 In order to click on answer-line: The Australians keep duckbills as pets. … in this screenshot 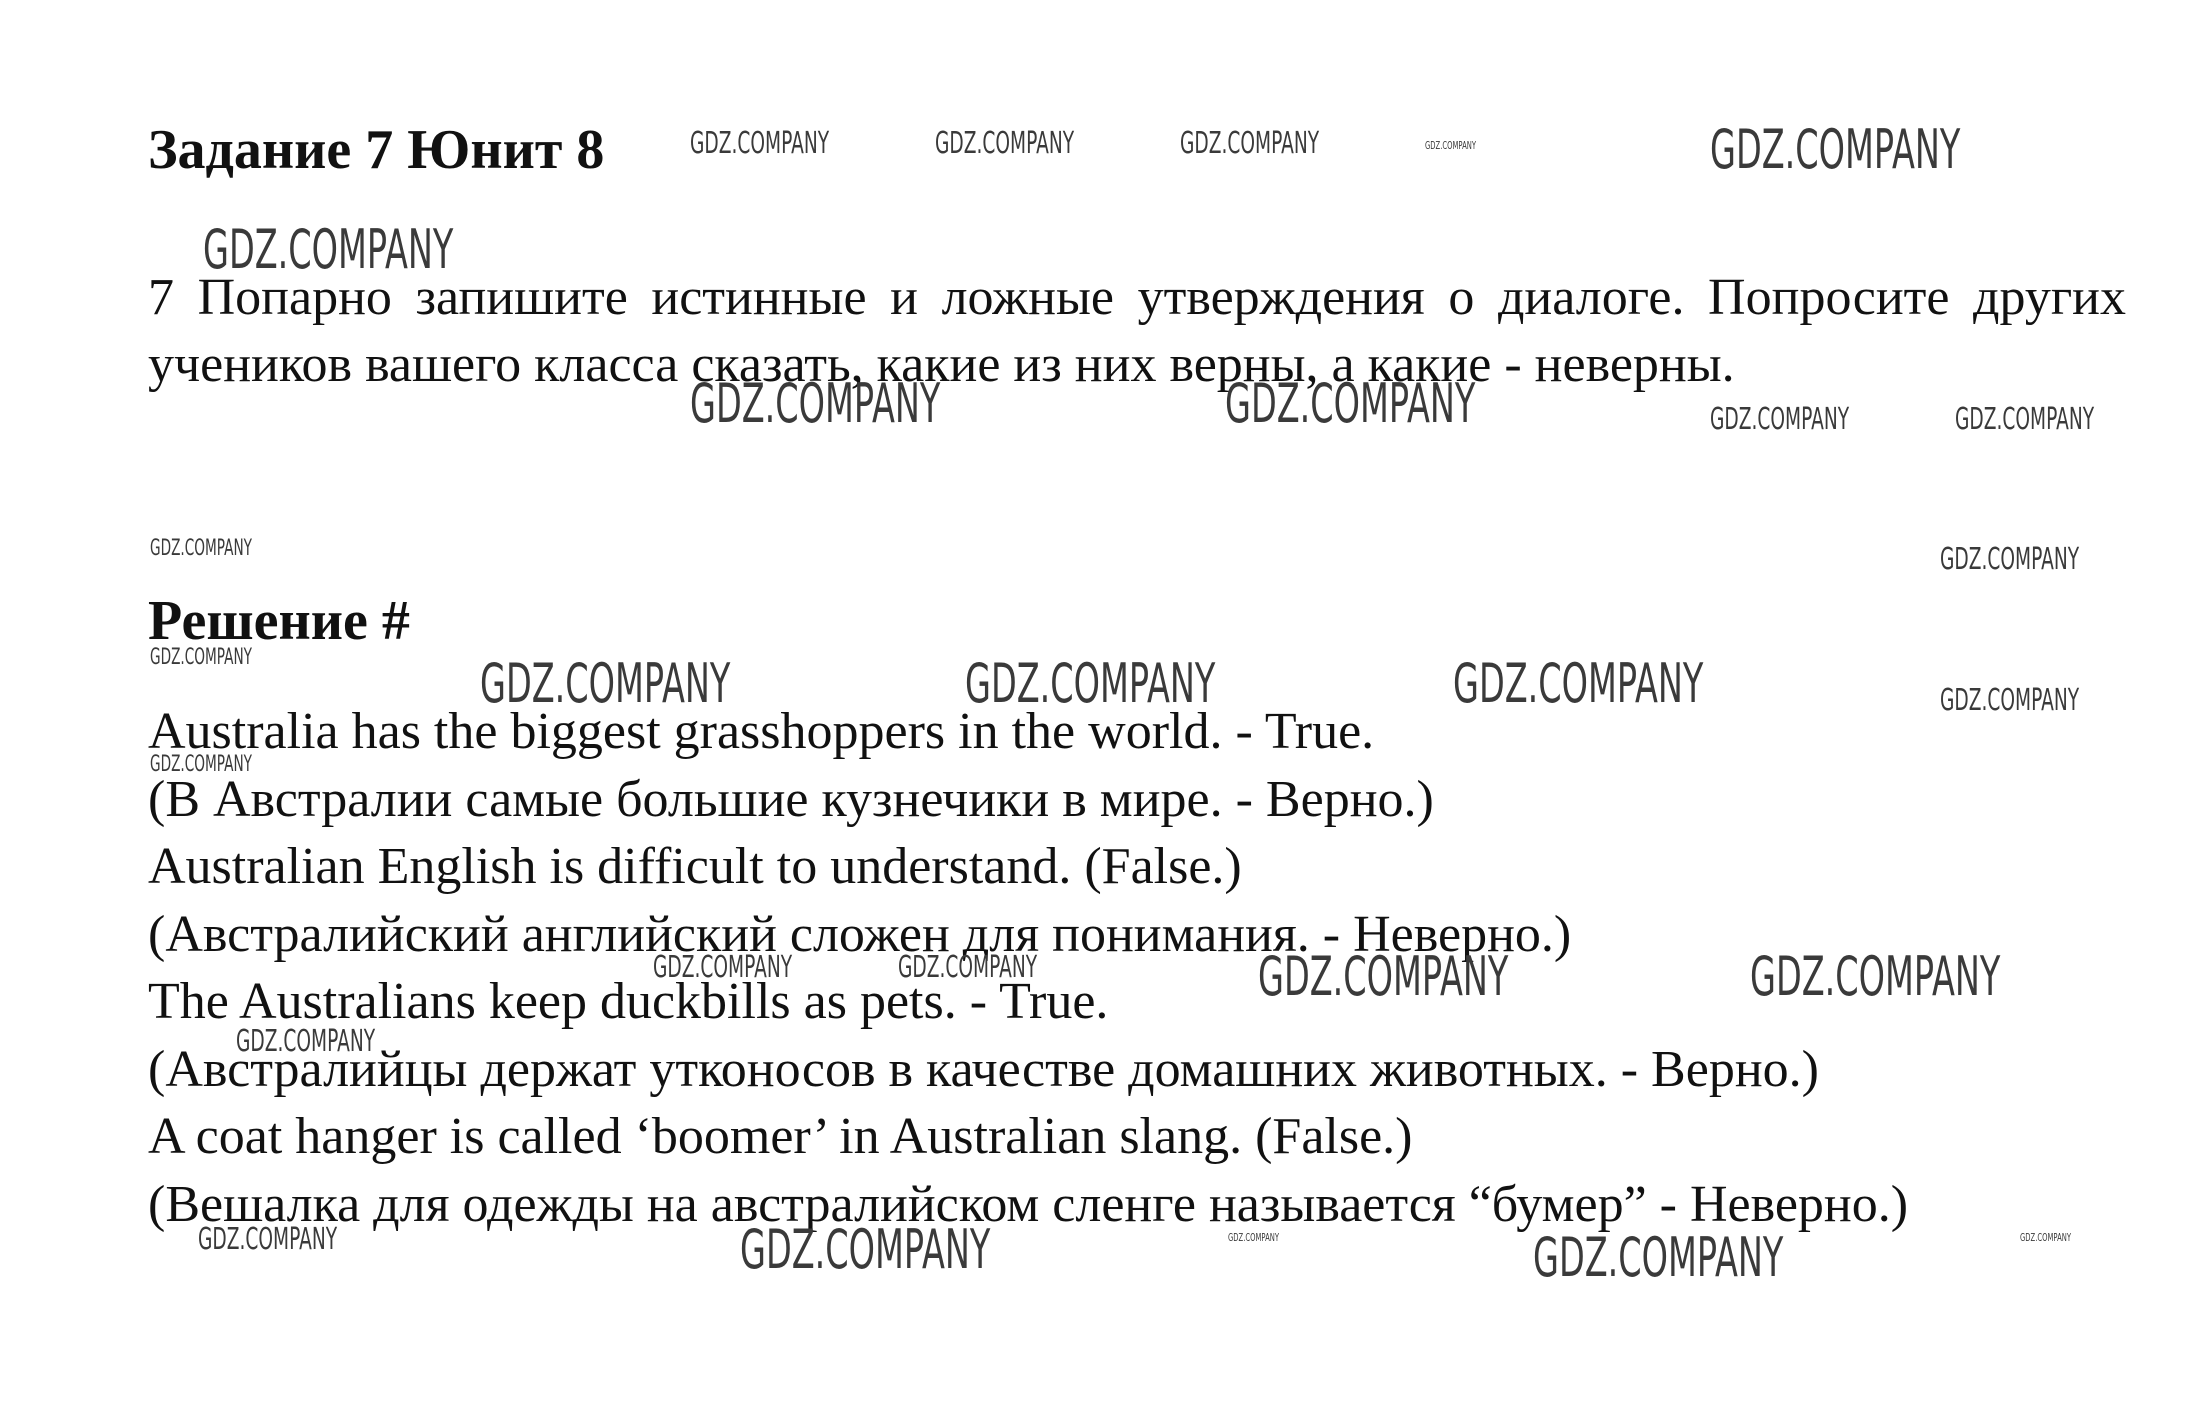, I will do `click(628, 1001)`.